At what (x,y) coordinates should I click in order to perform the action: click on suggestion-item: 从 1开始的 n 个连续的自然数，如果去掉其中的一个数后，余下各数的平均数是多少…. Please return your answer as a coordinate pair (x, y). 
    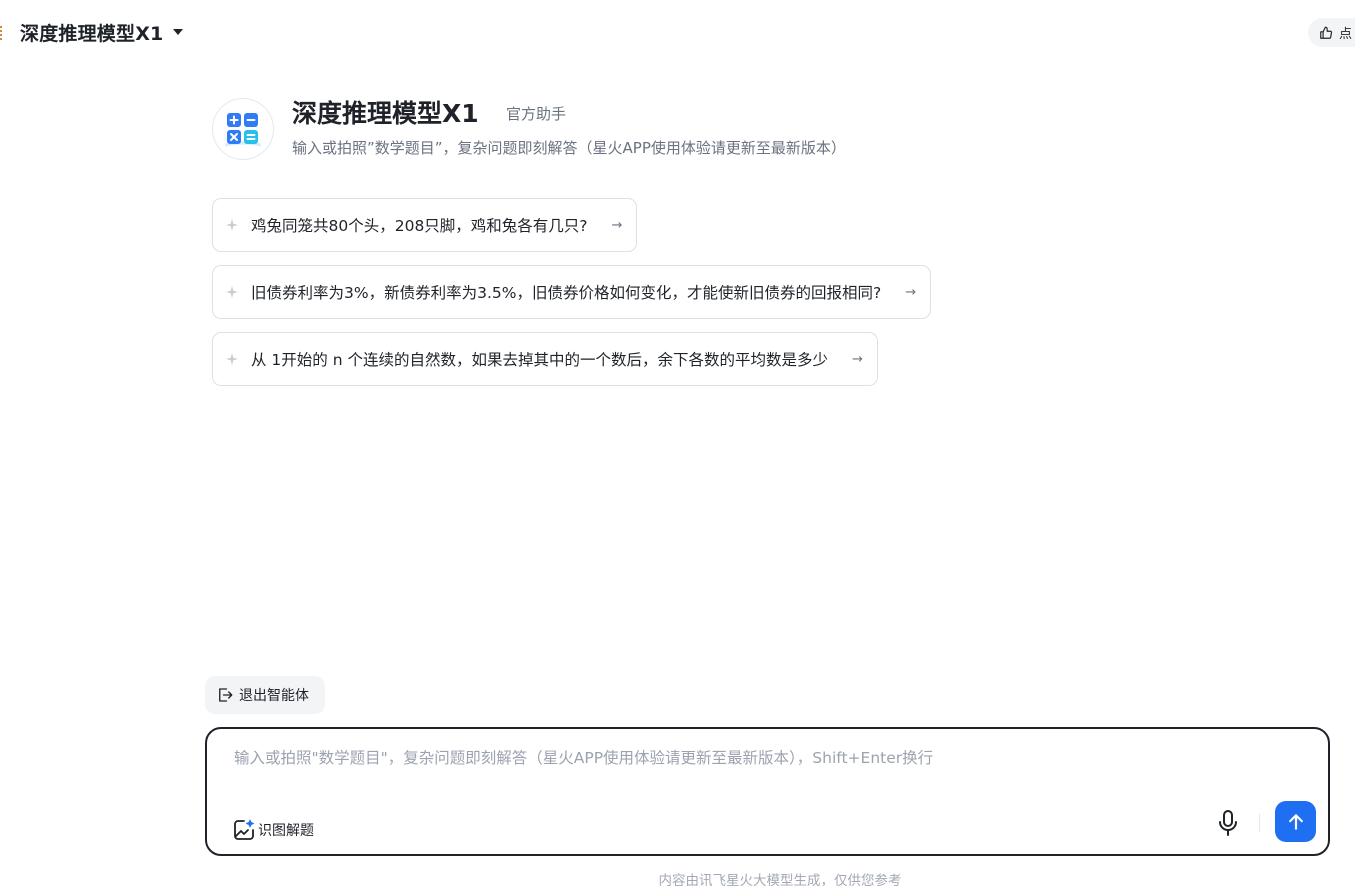
    Looking at the image, I should click on (545, 359).